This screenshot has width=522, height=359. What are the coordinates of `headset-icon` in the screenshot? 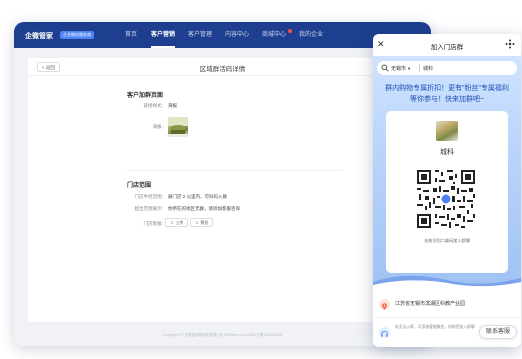 It's located at (384, 332).